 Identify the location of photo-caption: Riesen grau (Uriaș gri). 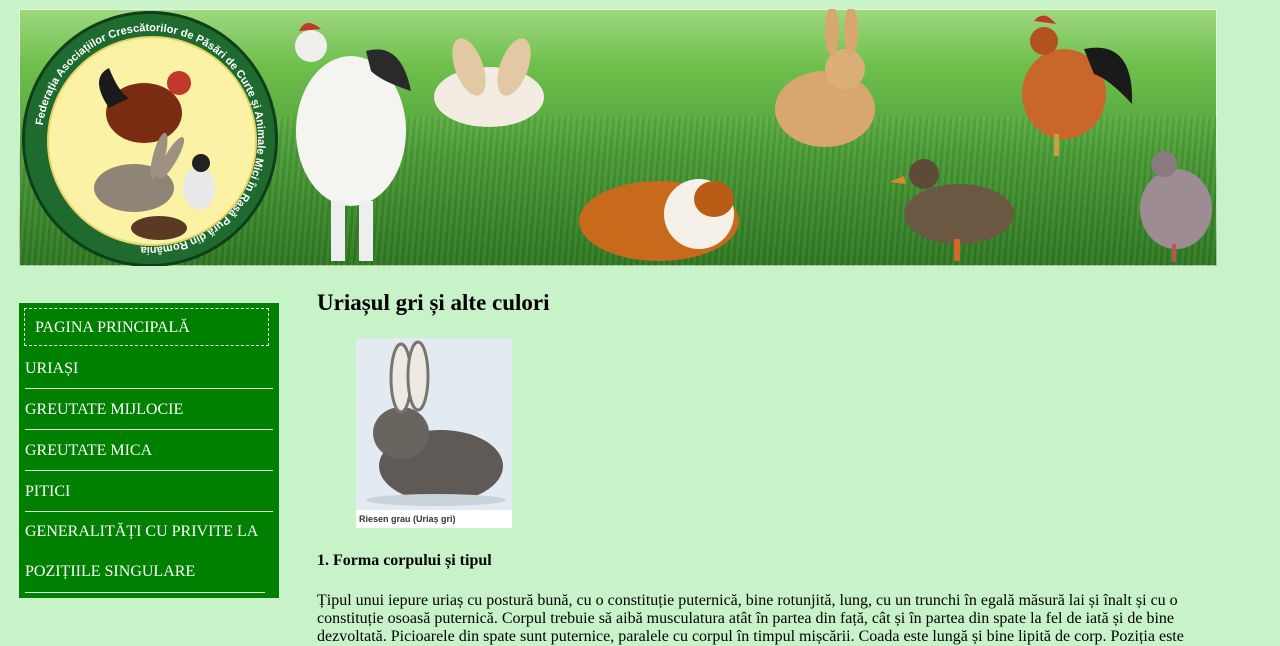
(434, 519).